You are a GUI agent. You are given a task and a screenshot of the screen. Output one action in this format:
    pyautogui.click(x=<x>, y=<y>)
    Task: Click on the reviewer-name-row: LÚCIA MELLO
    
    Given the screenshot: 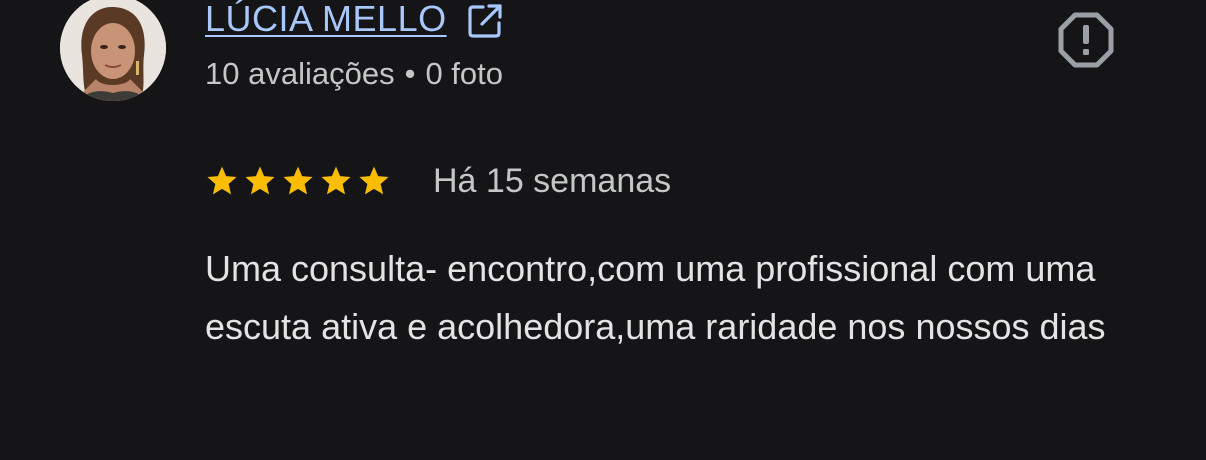 What is the action you would take?
    pyautogui.click(x=354, y=22)
    